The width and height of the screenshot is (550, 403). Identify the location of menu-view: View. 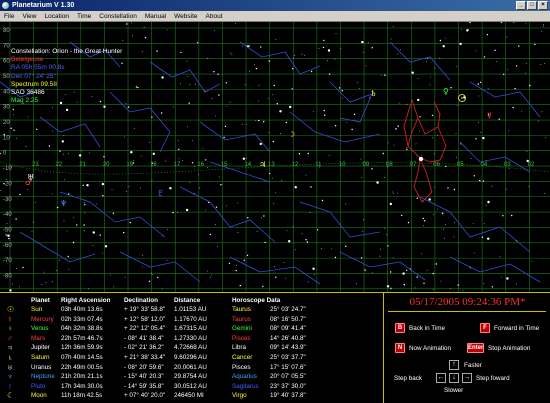
(29, 16).